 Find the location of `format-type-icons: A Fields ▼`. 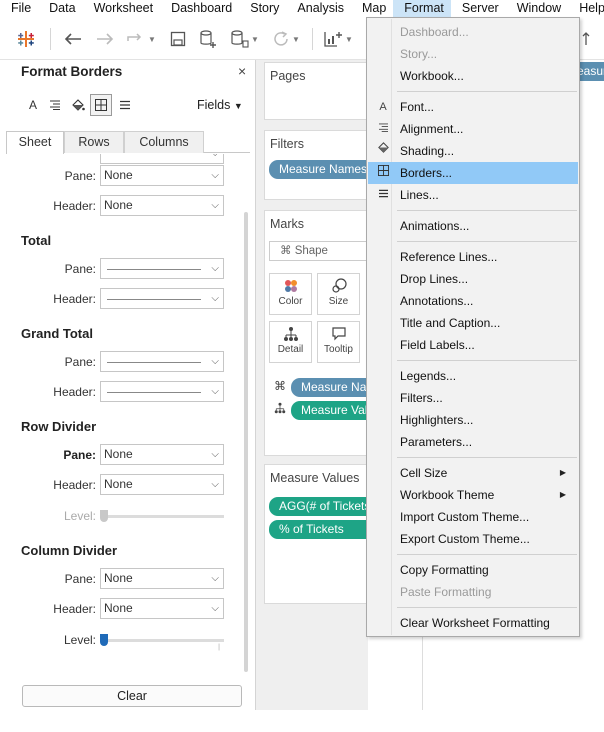

format-type-icons: A Fields ▼ is located at coordinates (128, 107).